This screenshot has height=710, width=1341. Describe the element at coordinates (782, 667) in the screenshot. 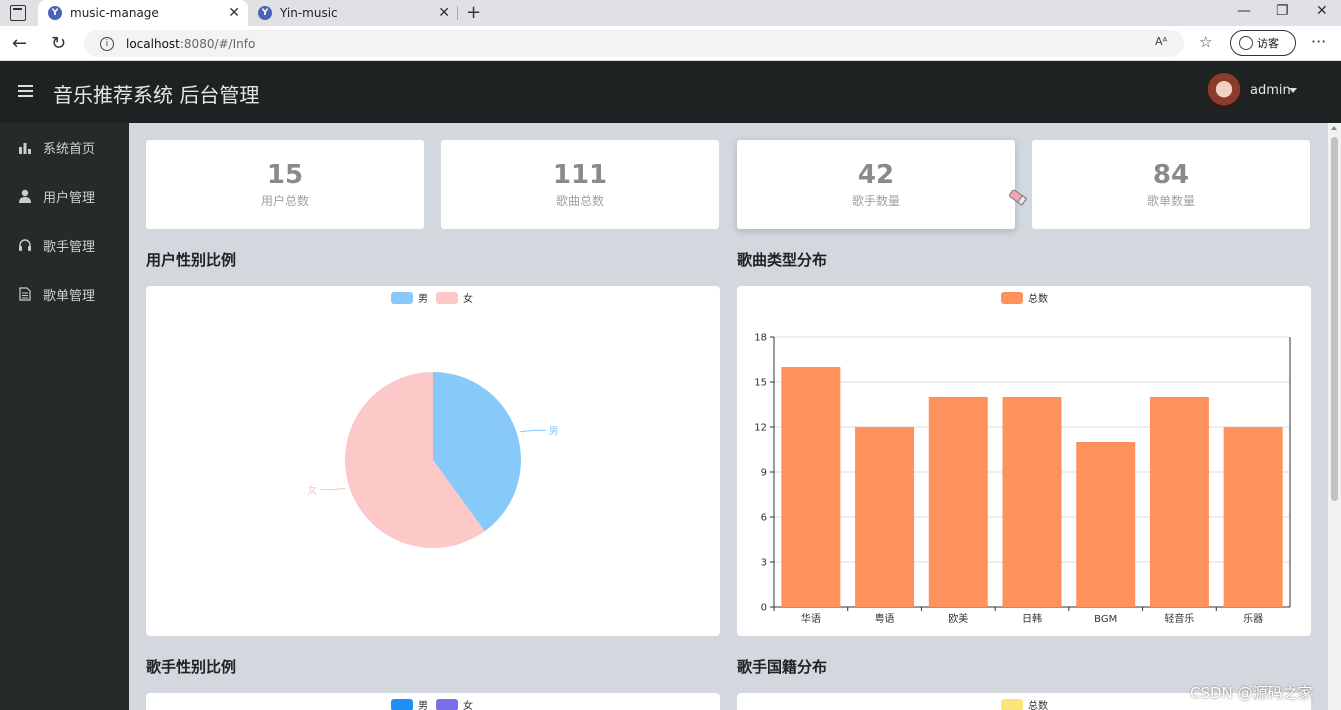

I see `section-title-singer-country: 歌手国籍分布` at that location.